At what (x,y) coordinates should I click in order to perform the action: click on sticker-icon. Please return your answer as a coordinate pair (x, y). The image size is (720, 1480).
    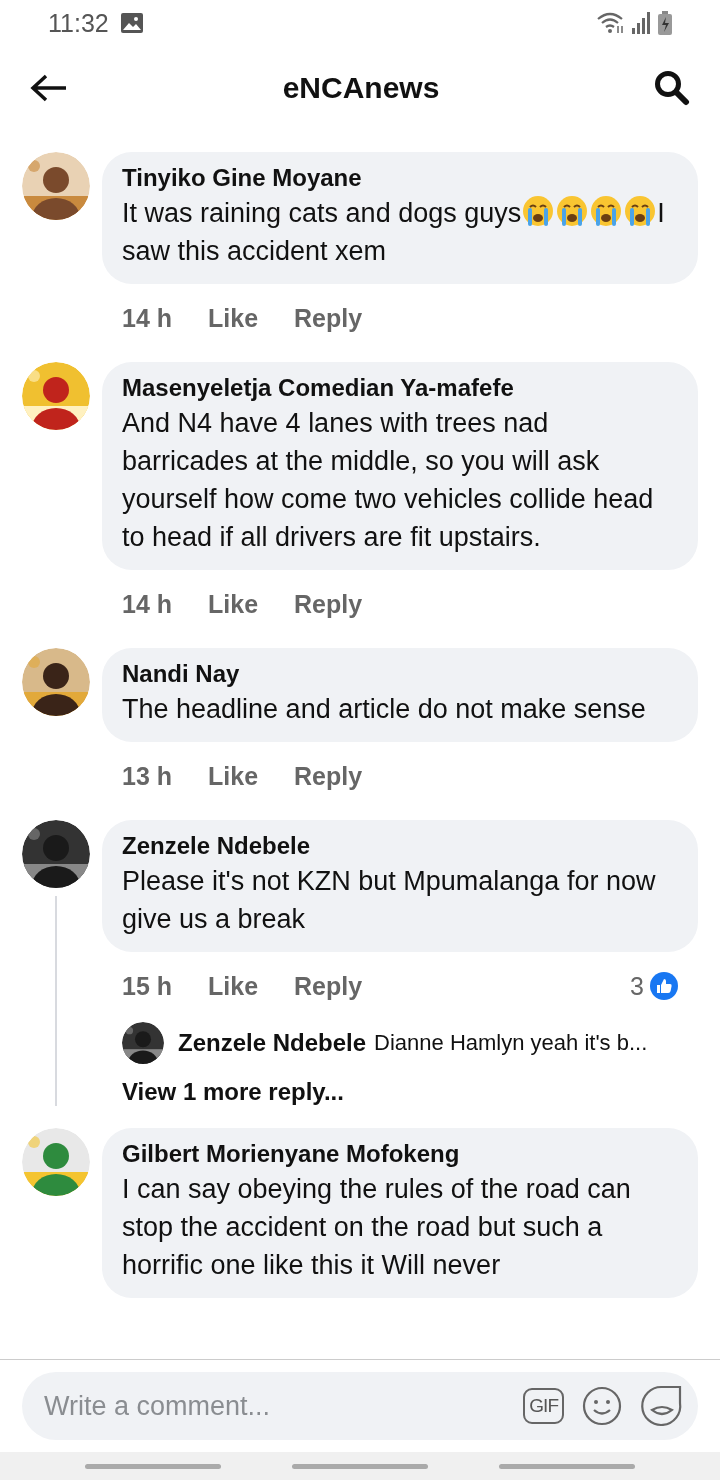
    Looking at the image, I should click on (662, 1406).